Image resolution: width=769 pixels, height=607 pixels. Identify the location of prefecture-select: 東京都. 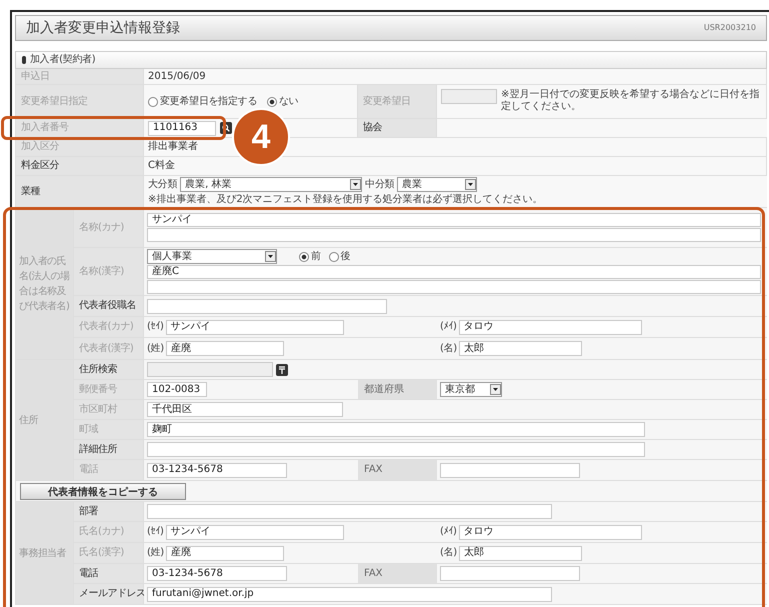
(471, 389).